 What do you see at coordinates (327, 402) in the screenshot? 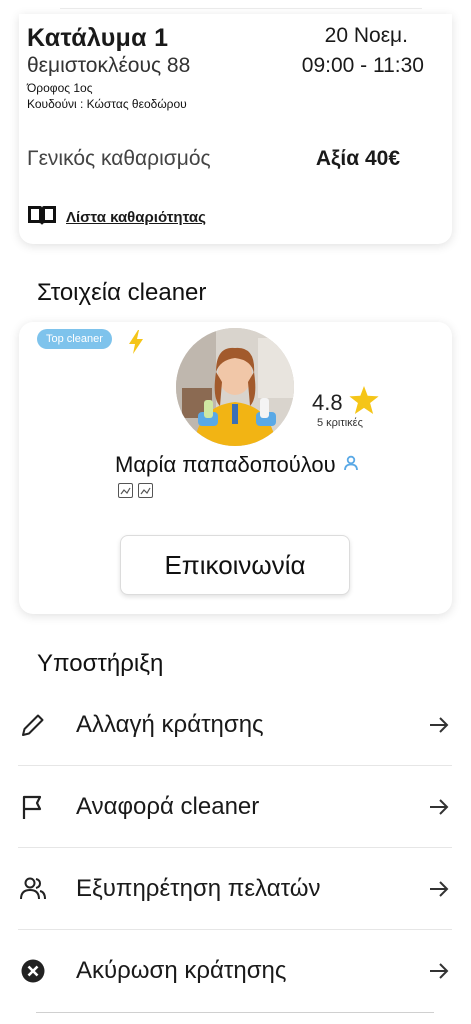
I see `rating-value: 4.8` at bounding box center [327, 402].